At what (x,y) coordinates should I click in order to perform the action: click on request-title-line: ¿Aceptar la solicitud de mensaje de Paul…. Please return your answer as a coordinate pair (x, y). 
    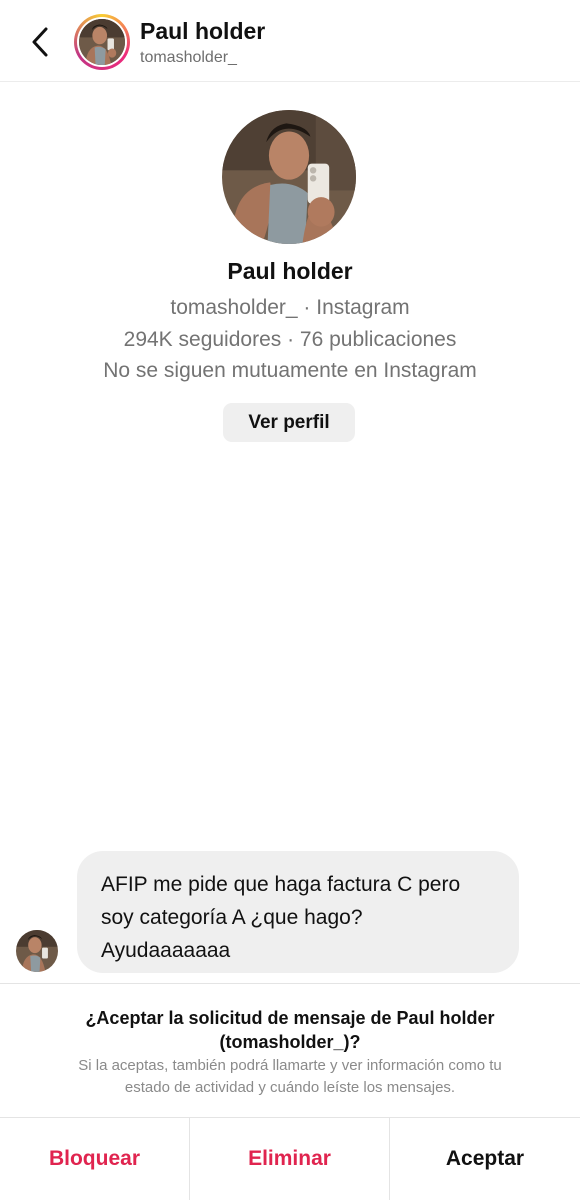
    Looking at the image, I should click on (290, 1018).